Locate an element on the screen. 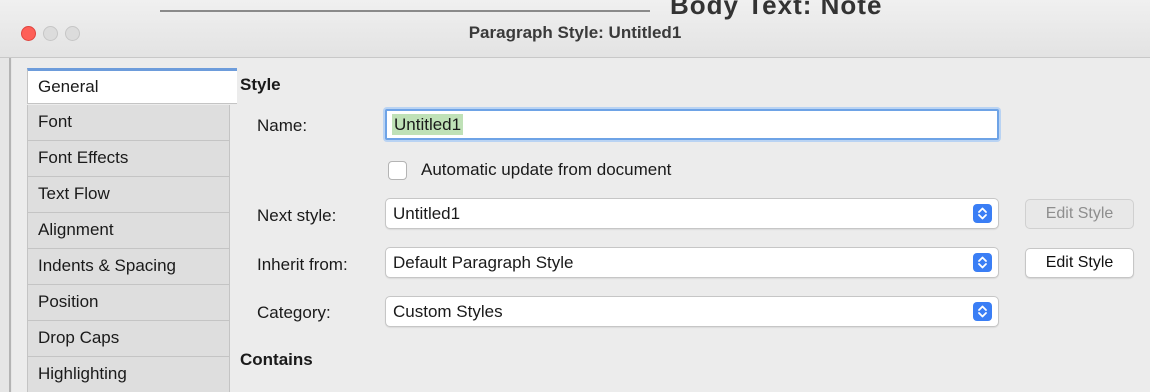 This screenshot has height=392, width=1150. auto-update-label: Automatic update from document is located at coordinates (546, 170).